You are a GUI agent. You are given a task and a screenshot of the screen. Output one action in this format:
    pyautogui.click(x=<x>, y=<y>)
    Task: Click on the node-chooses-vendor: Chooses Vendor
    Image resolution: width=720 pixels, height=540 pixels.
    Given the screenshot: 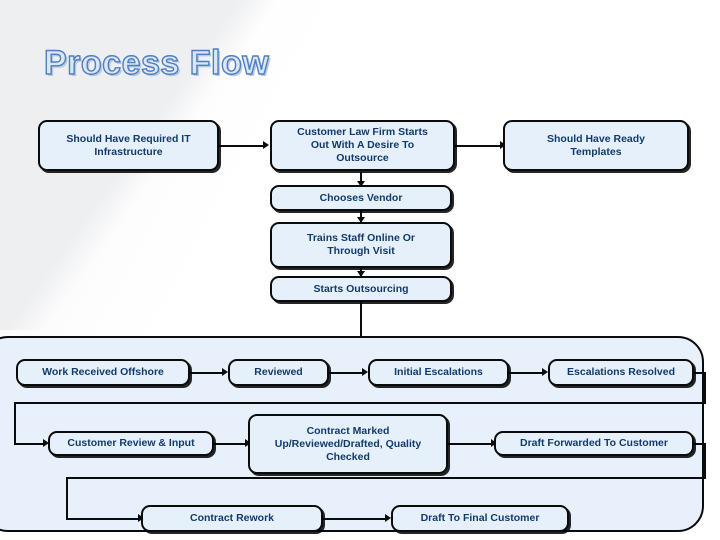 What is the action you would take?
    pyautogui.click(x=361, y=198)
    